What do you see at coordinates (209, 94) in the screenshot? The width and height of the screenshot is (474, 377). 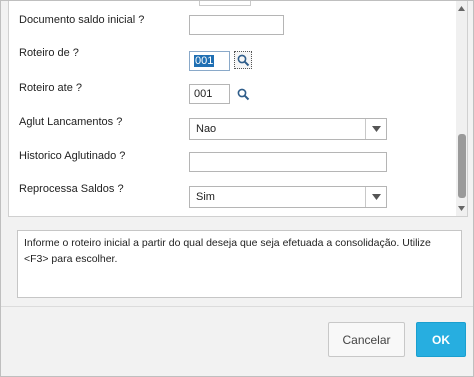 I see `roteiro-ate-input: 001` at bounding box center [209, 94].